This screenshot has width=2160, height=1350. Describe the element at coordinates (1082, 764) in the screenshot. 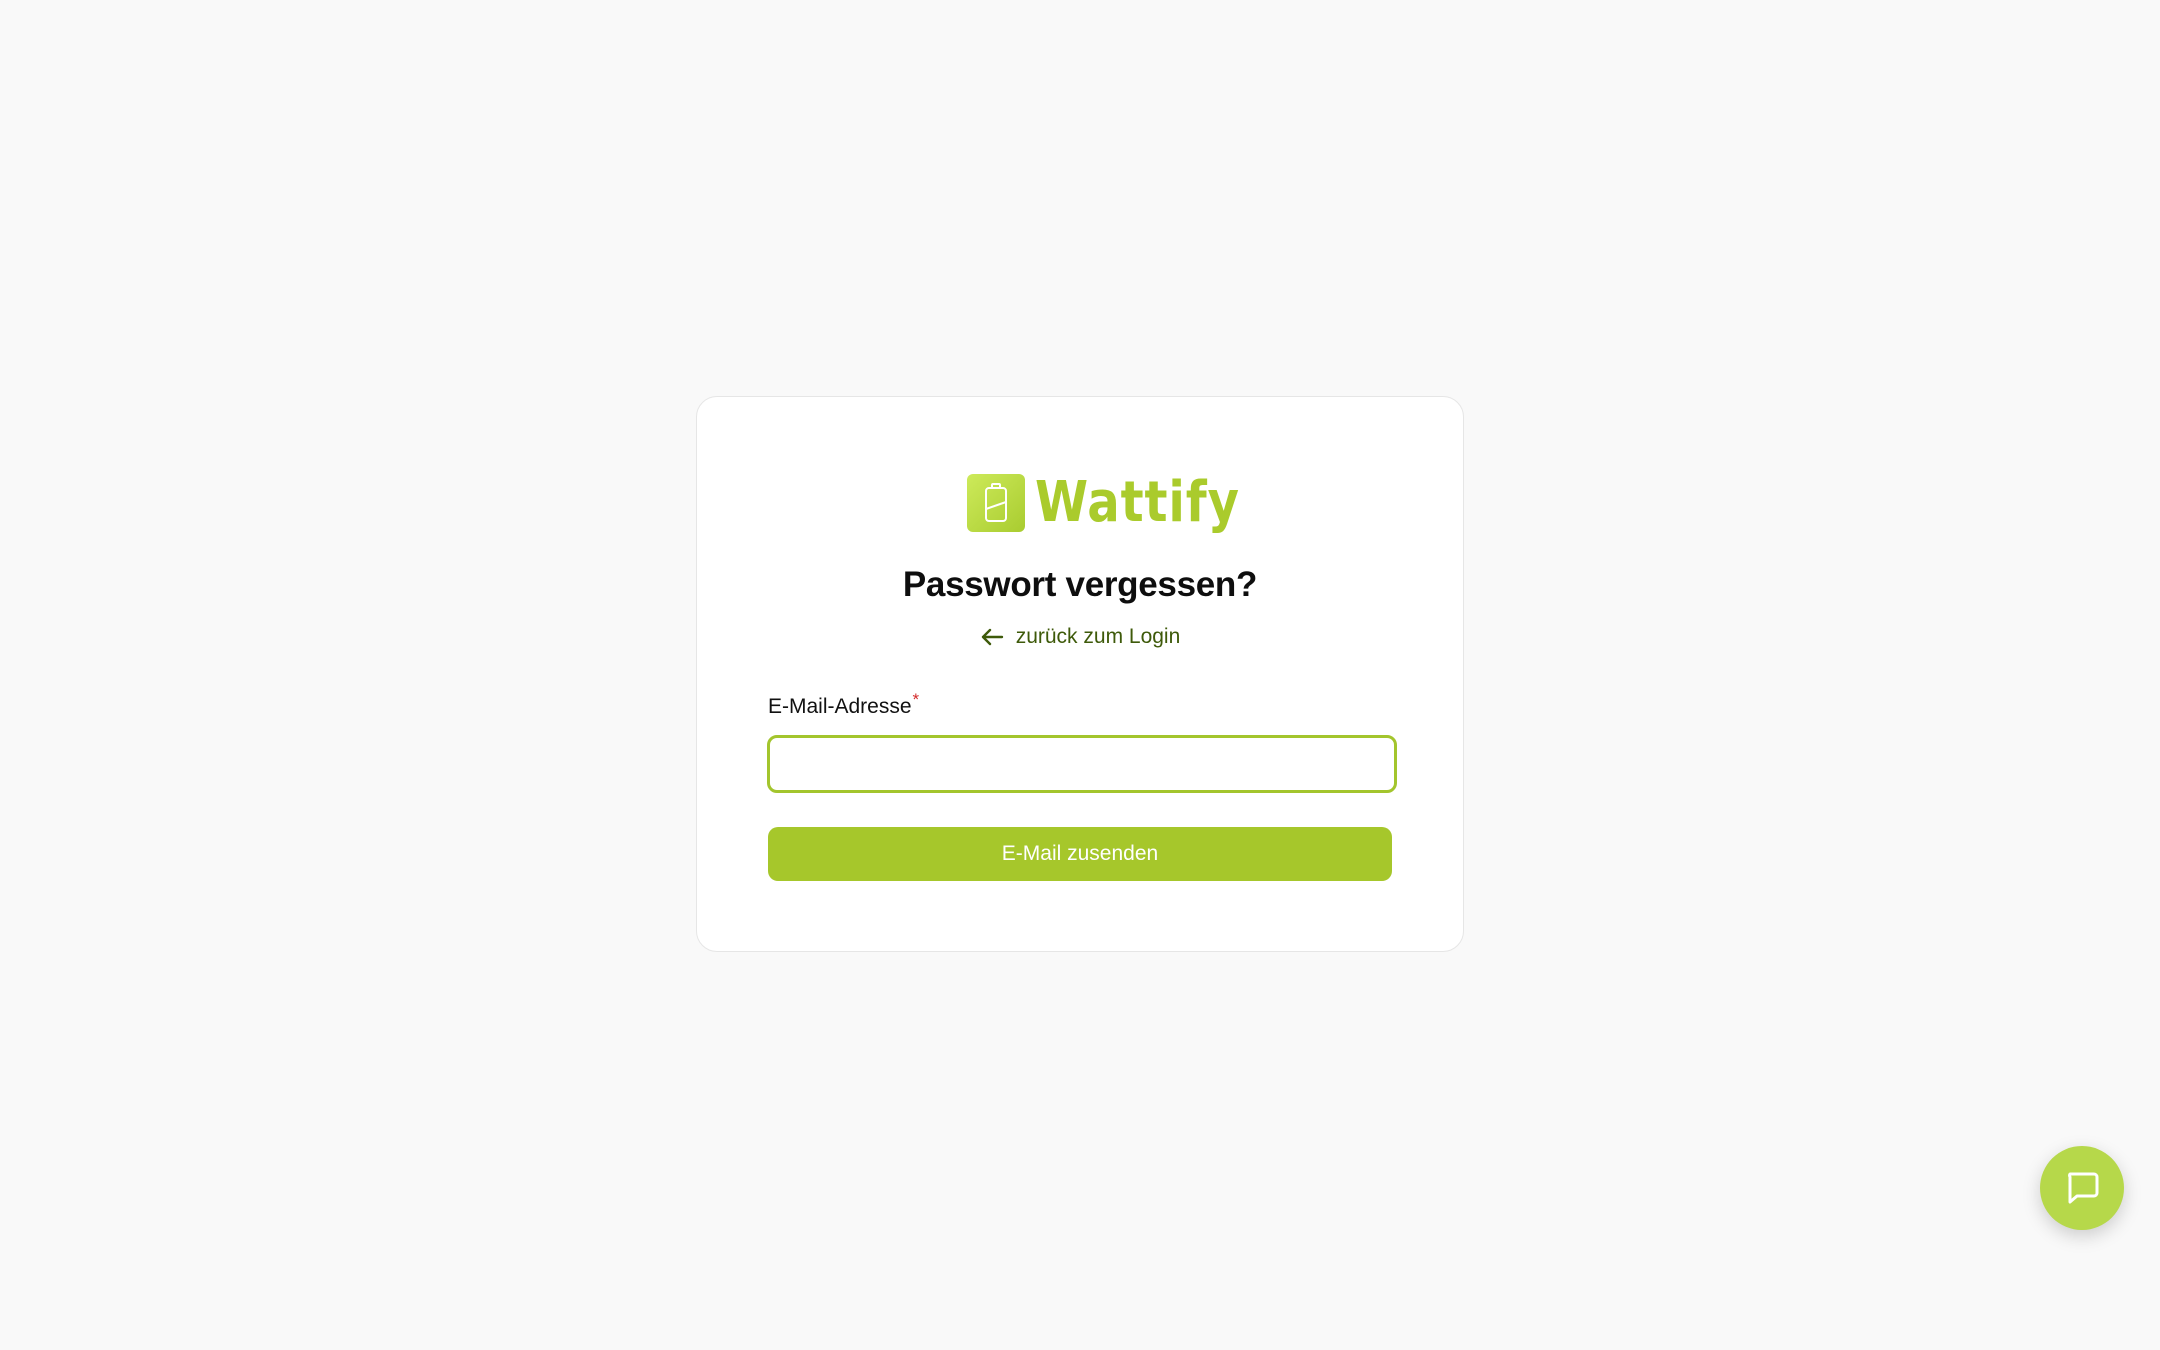

I see `email-input` at that location.